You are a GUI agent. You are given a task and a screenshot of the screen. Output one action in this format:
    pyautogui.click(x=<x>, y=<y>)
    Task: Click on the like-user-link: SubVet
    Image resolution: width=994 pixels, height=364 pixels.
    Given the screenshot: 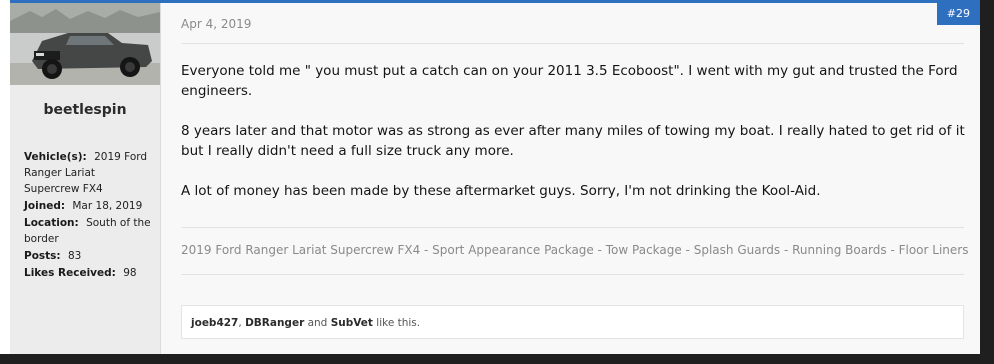 What is the action you would take?
    pyautogui.click(x=352, y=323)
    